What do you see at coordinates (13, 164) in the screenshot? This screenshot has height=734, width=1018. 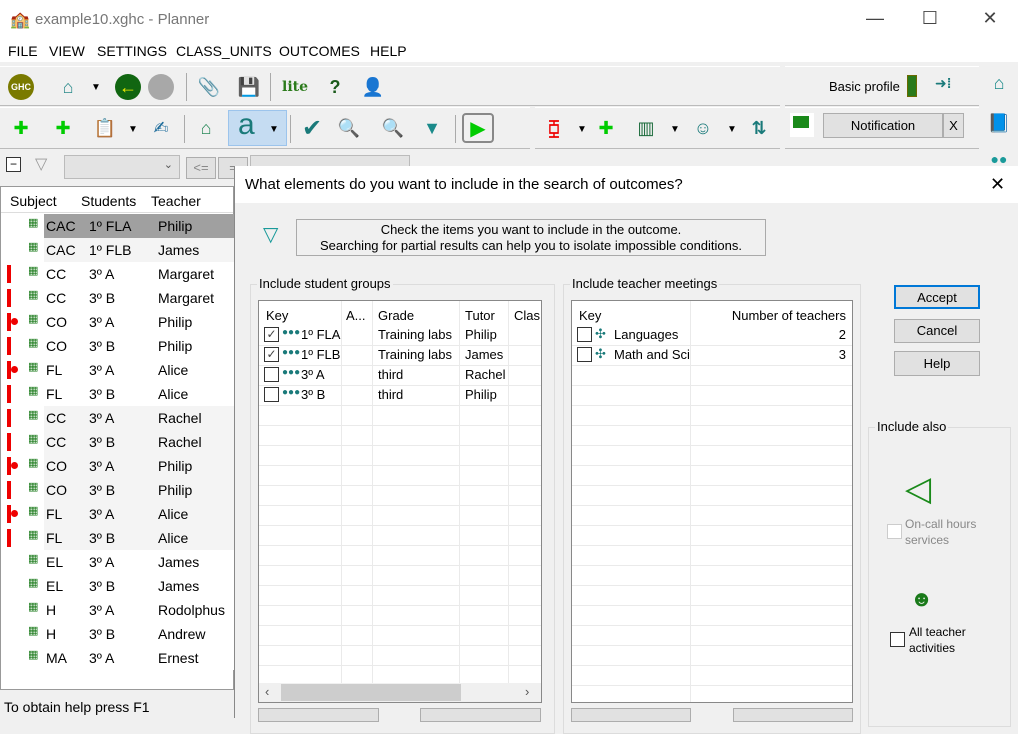 I see `collapse-icon: −` at bounding box center [13, 164].